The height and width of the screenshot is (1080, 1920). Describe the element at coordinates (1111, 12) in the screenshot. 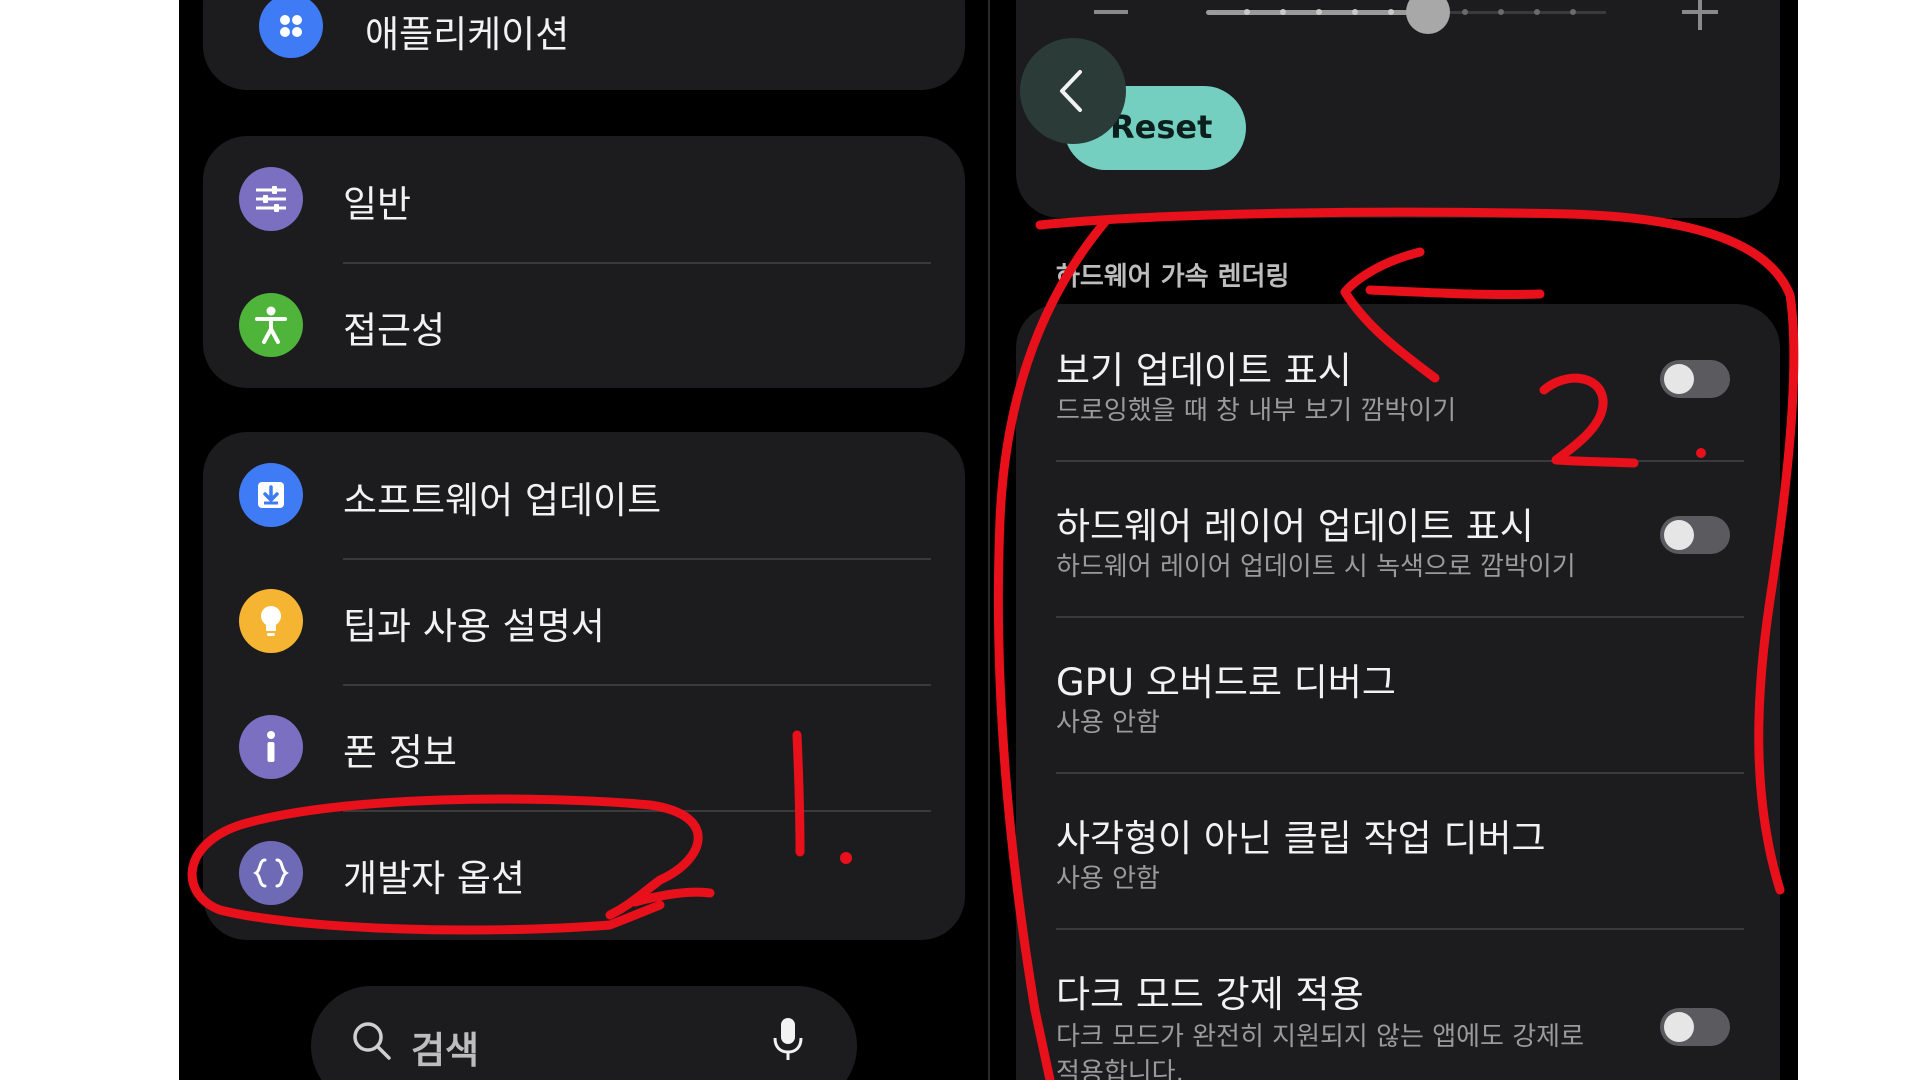

I see `minus-icon` at that location.